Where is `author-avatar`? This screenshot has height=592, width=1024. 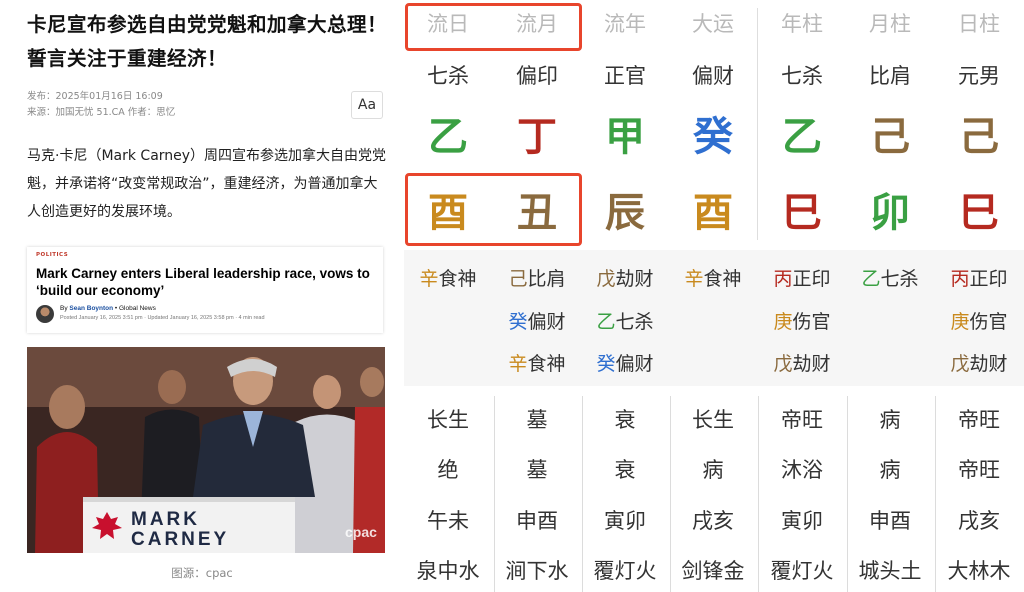 author-avatar is located at coordinates (45, 314).